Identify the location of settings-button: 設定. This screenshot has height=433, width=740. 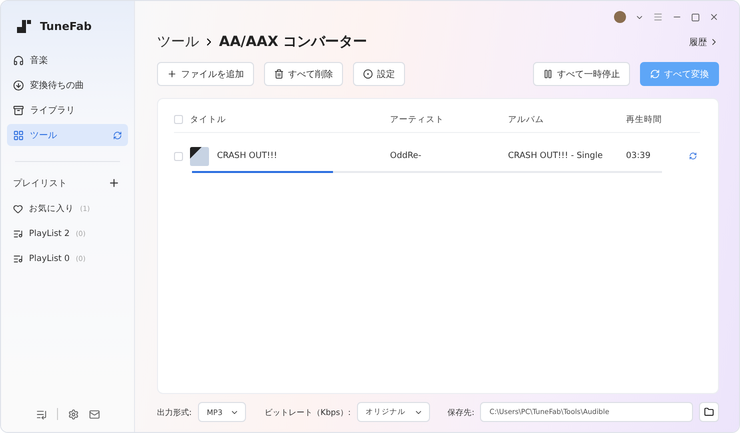
(379, 74).